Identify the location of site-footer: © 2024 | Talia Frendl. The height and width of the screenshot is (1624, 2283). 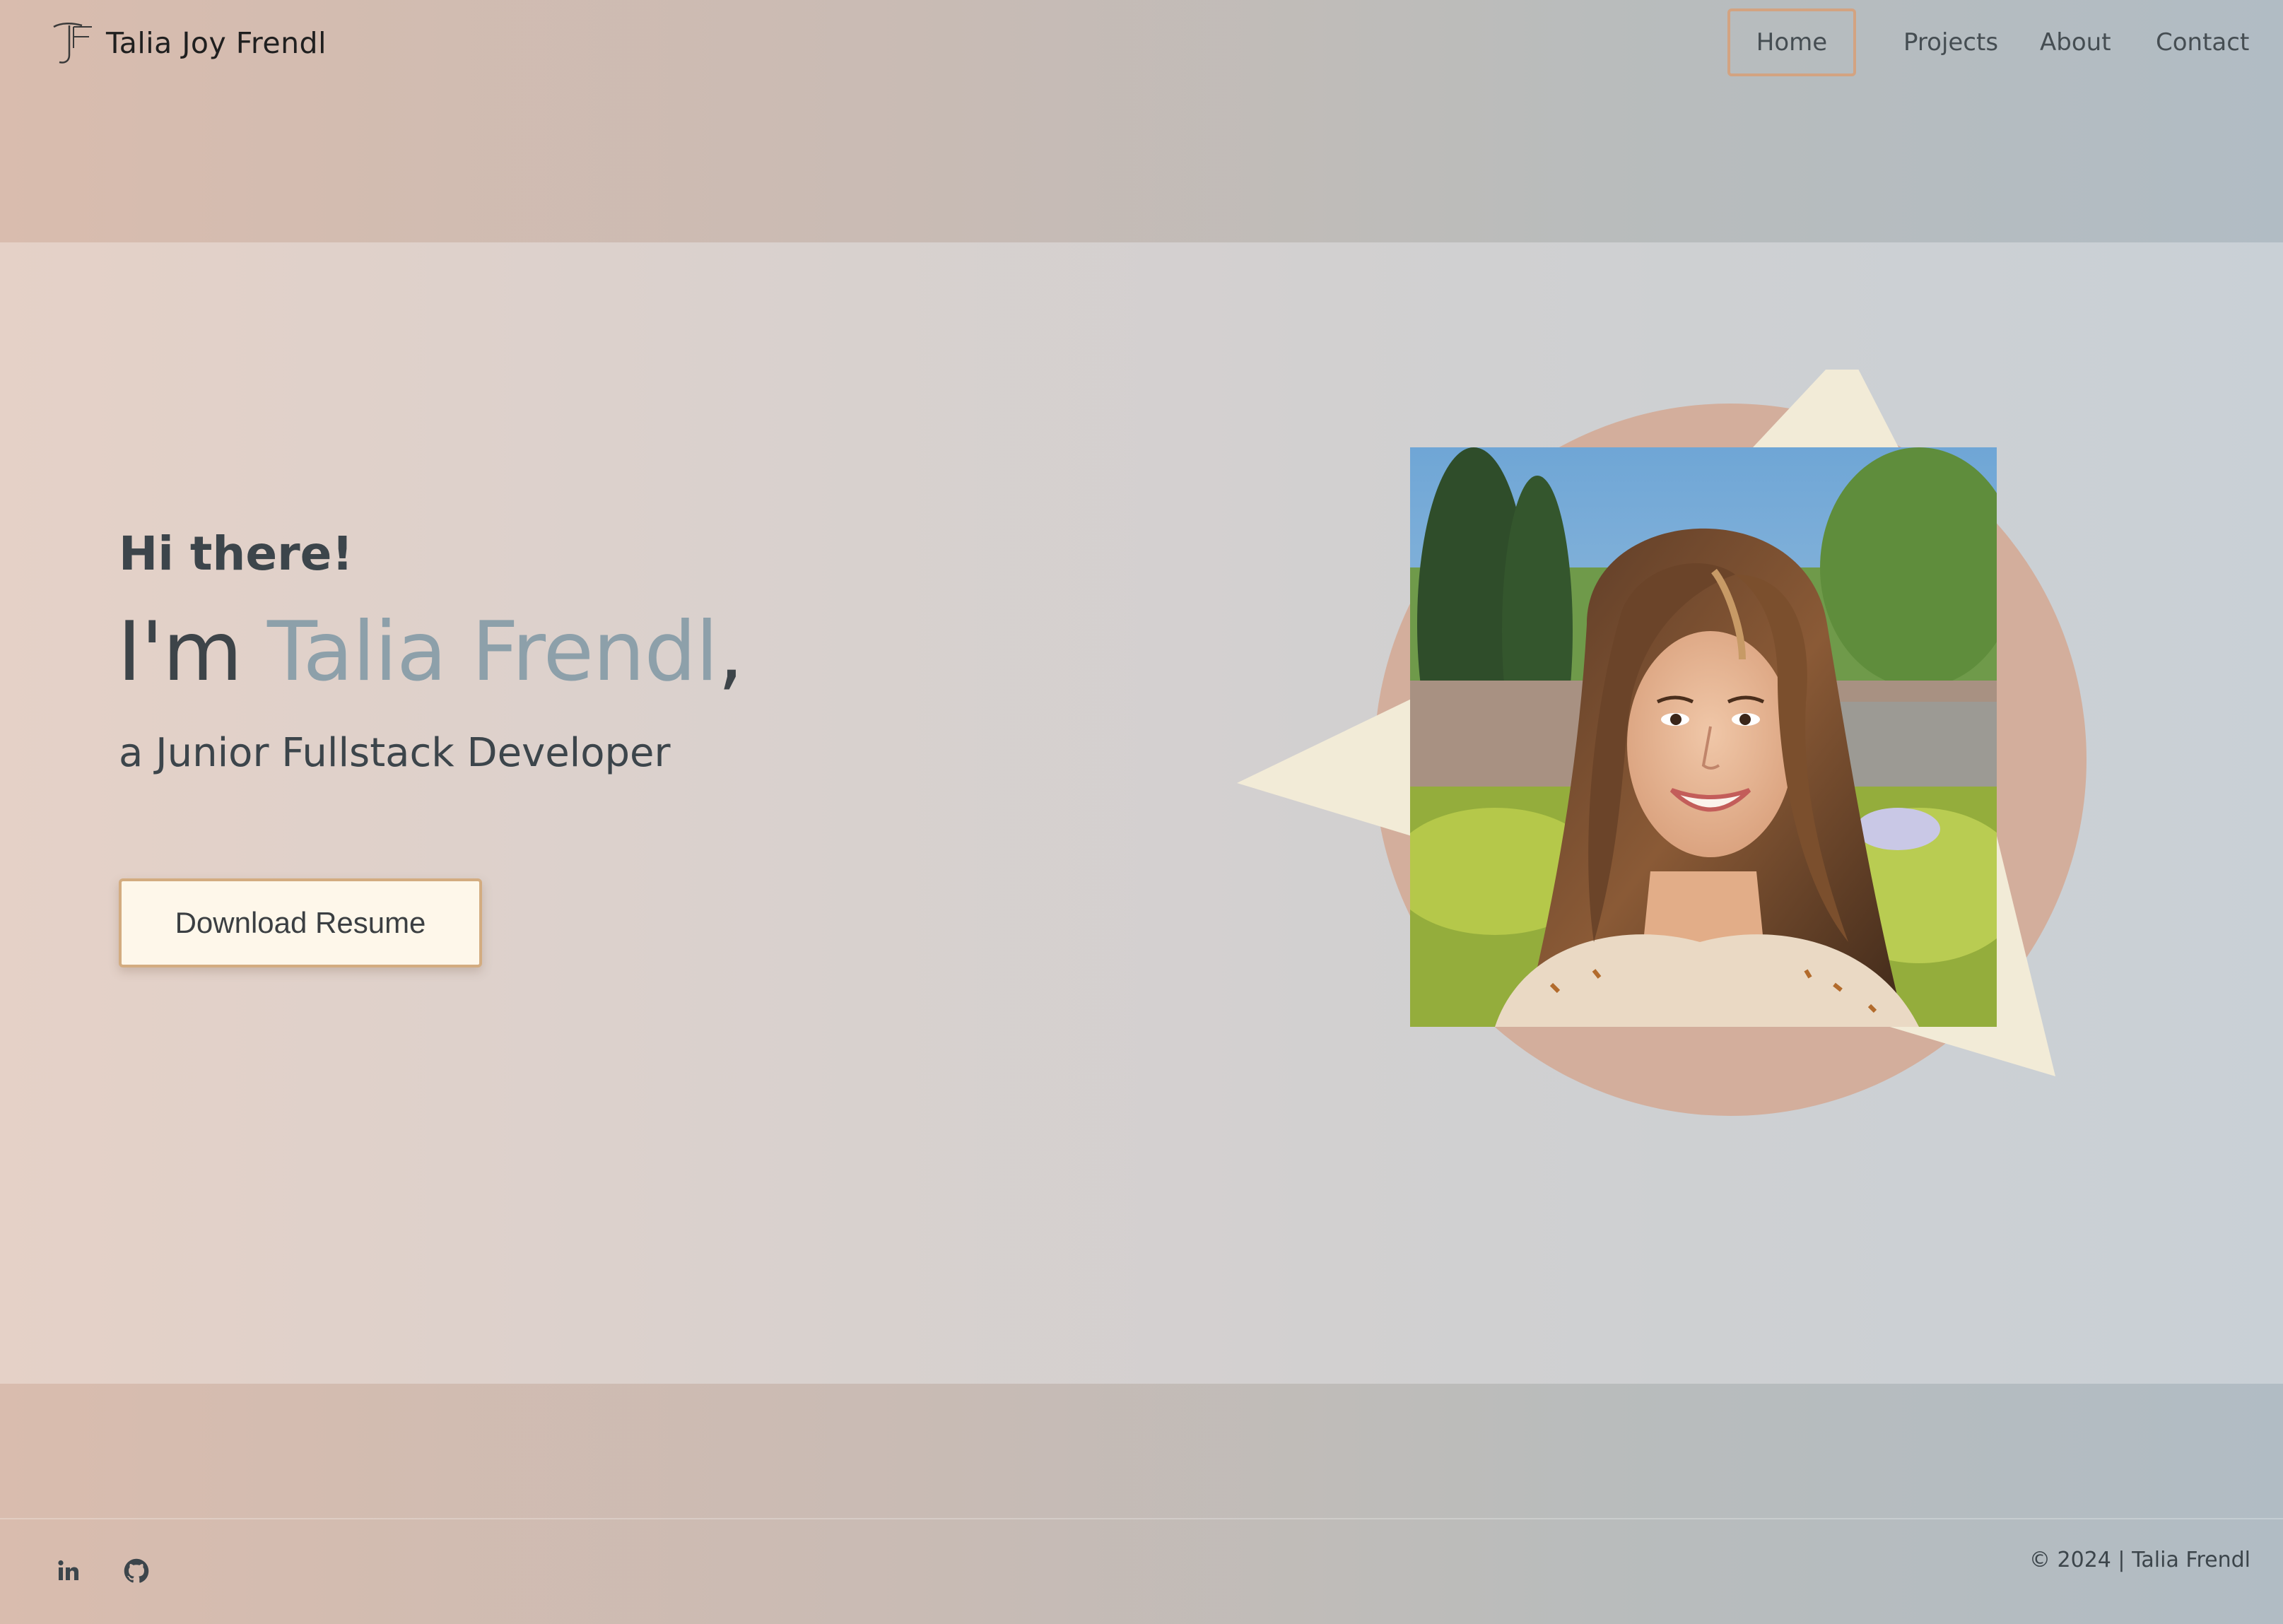
(1141, 1504).